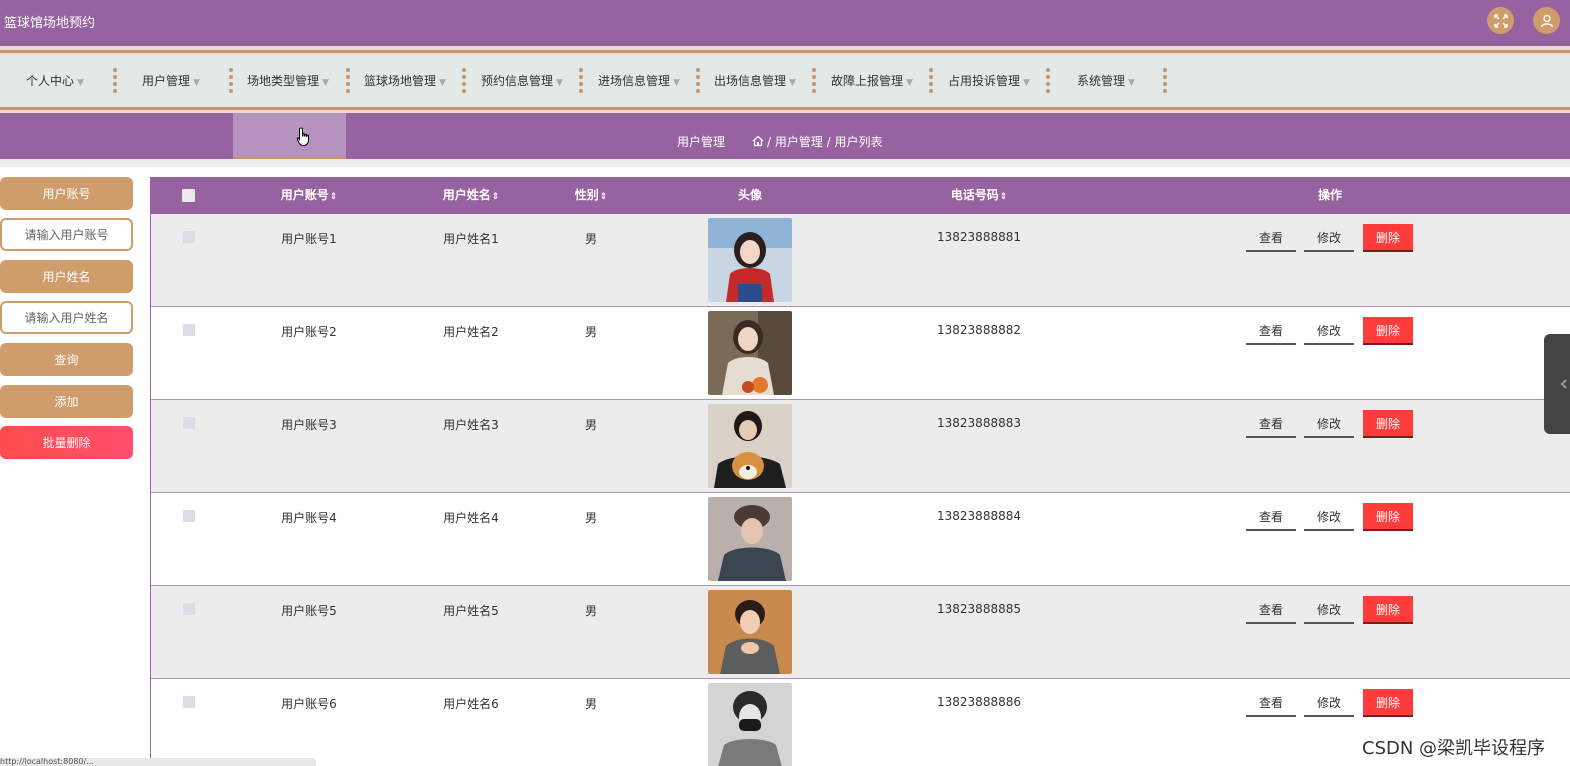 The image size is (1570, 766). Describe the element at coordinates (289, 136) in the screenshot. I see `dropdown-hover-item` at that location.